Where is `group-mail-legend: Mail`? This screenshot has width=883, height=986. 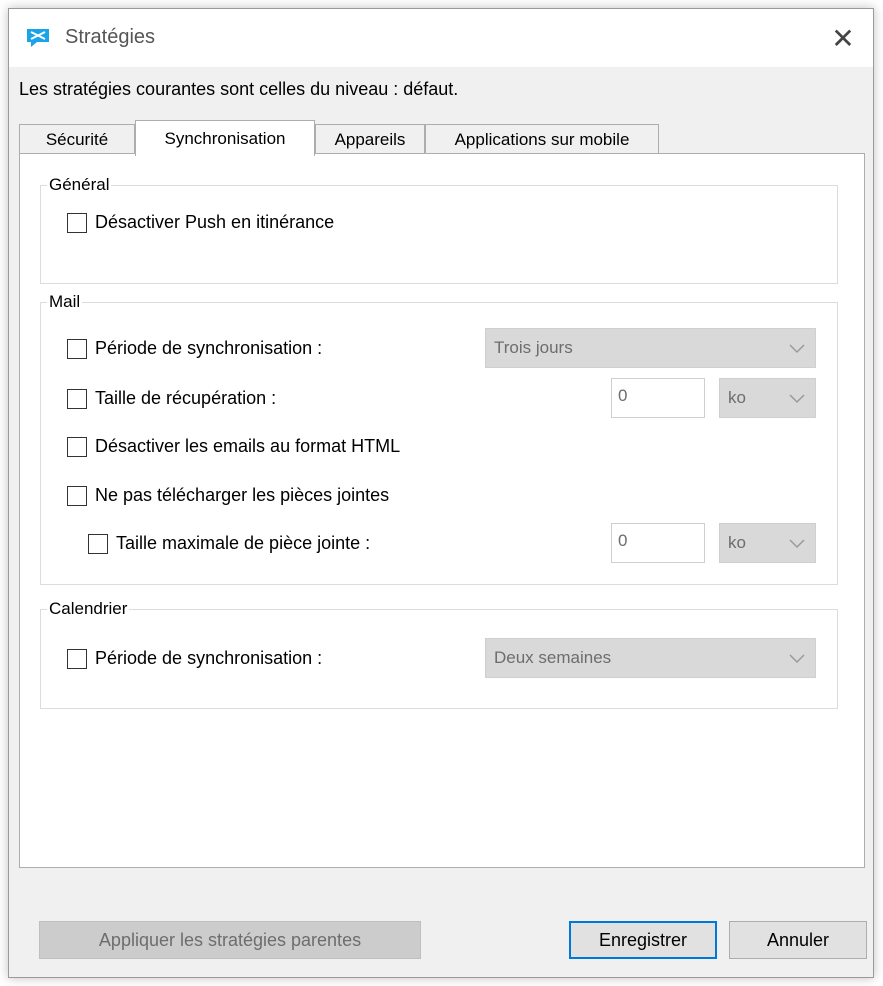 group-mail-legend: Mail is located at coordinates (65, 302).